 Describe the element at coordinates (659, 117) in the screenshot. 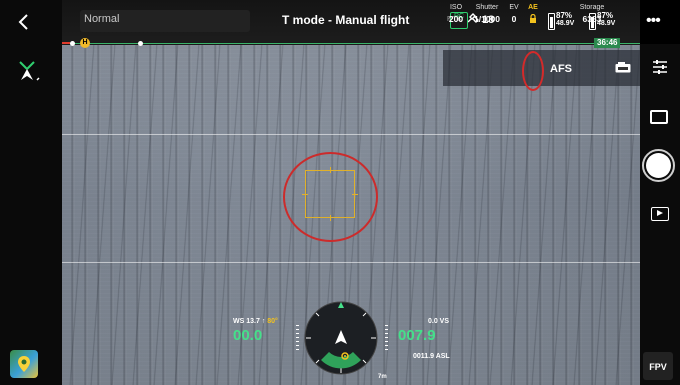

I see `lens-switch-button` at that location.